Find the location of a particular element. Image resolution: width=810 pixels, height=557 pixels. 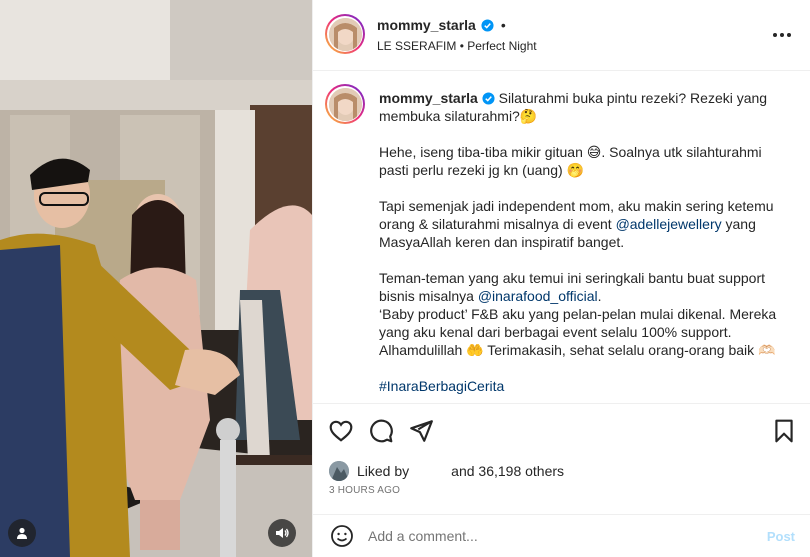

caption-avatar is located at coordinates (345, 104).